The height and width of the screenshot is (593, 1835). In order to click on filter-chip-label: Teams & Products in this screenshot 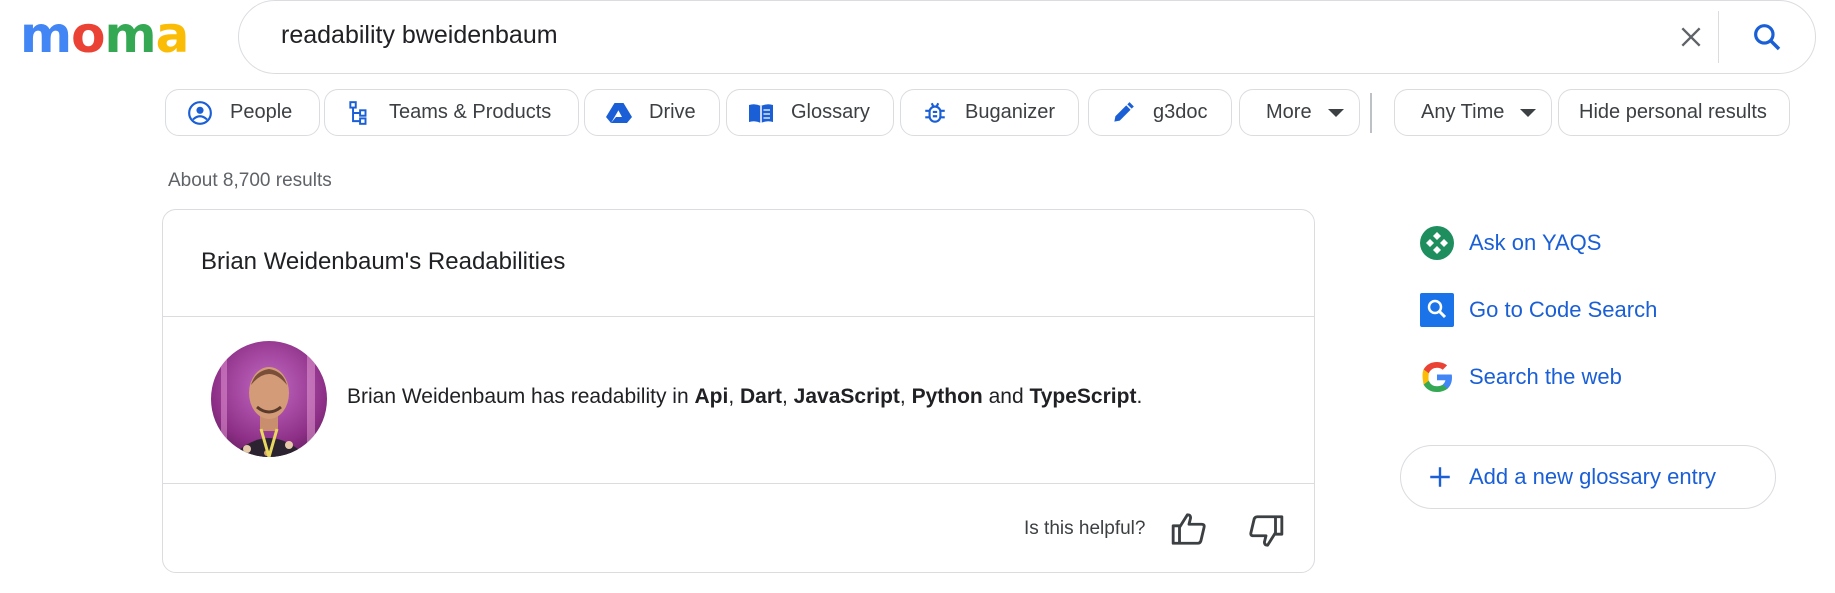, I will do `click(470, 112)`.